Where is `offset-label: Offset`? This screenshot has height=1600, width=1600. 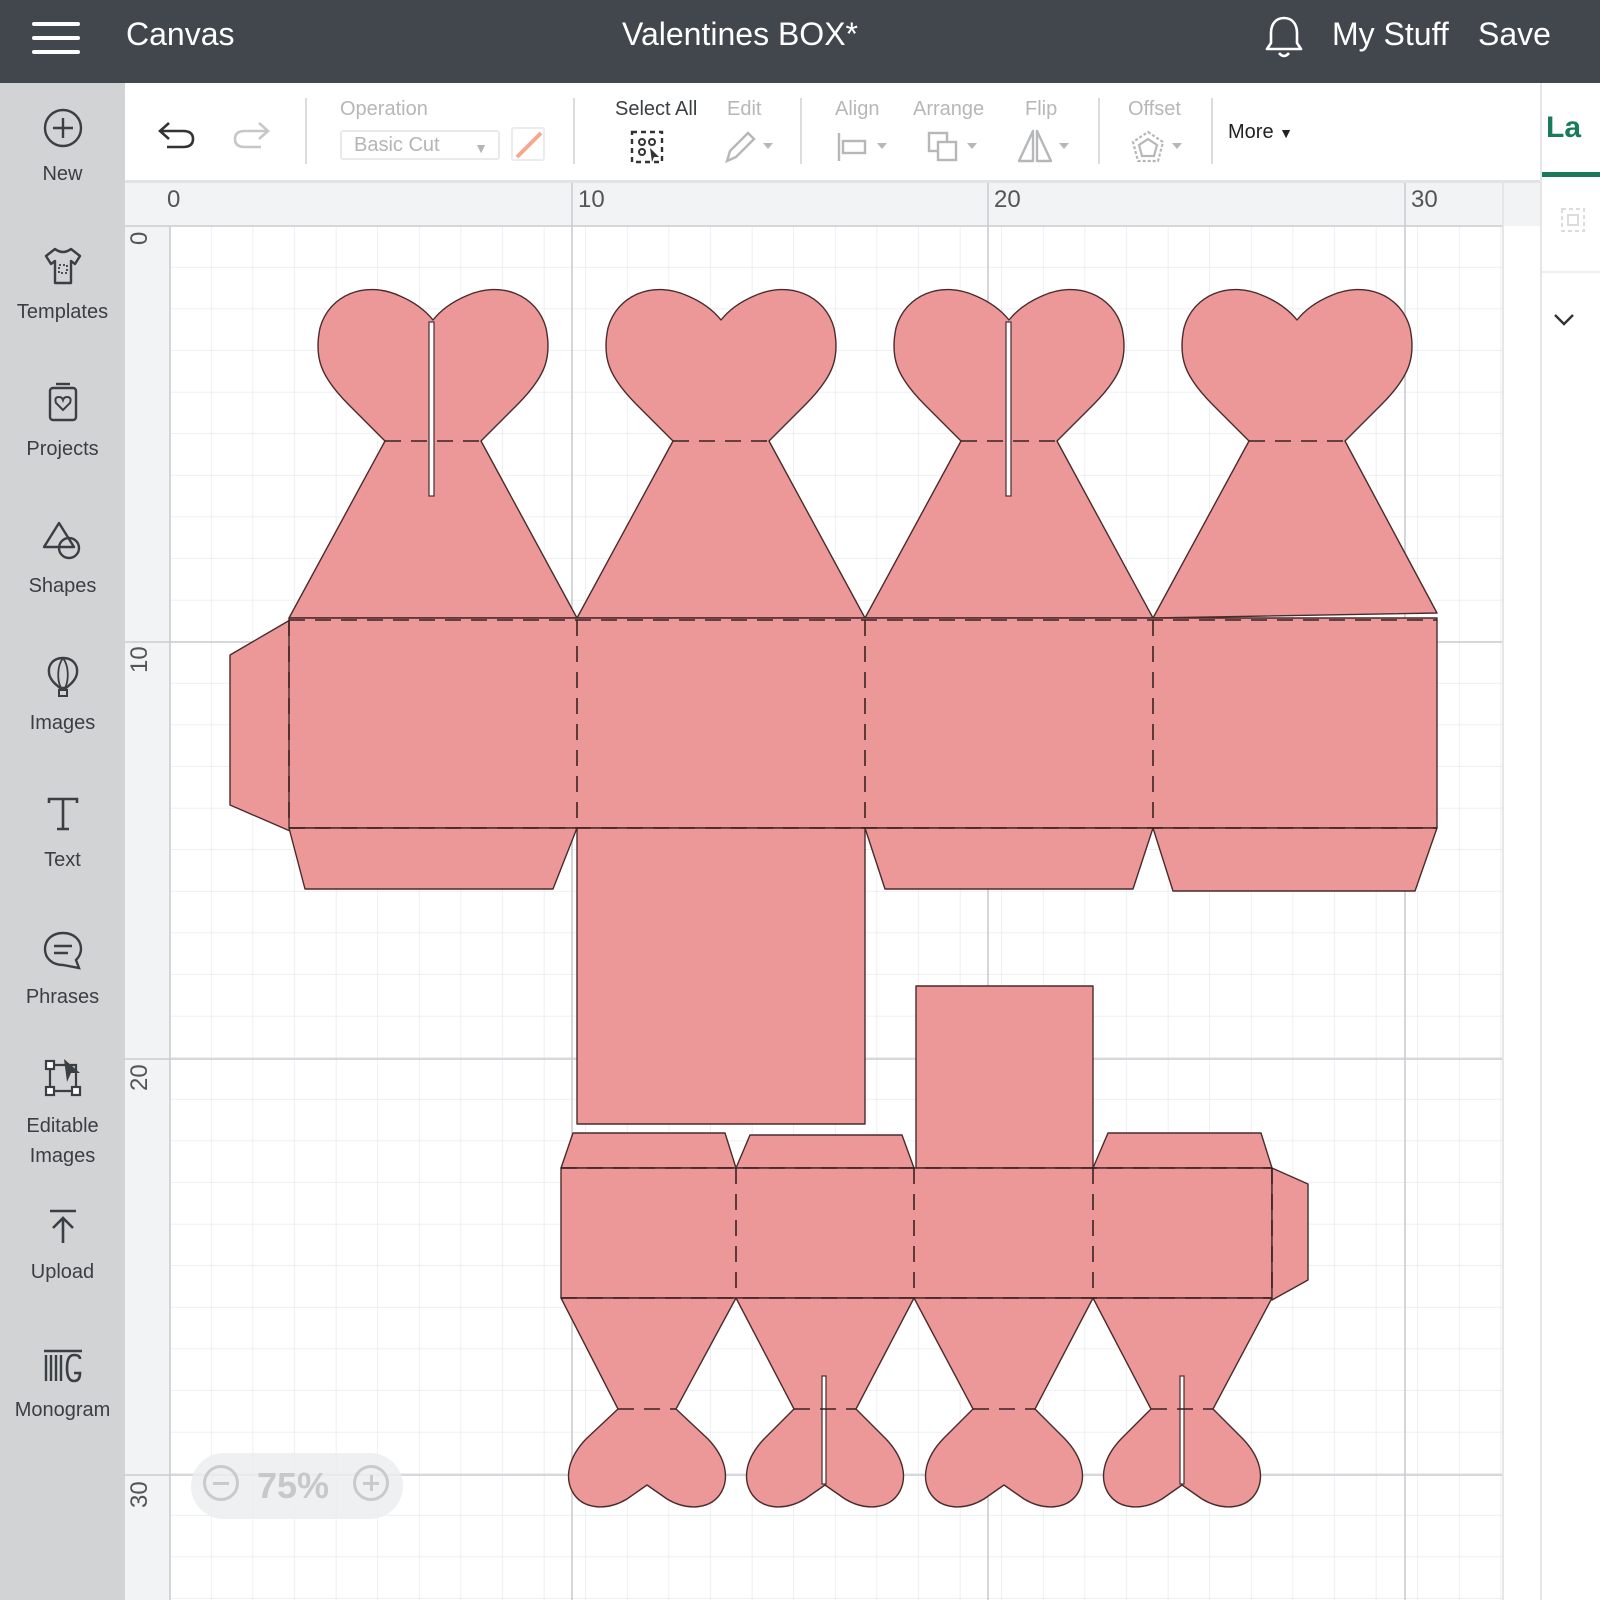
offset-label: Offset is located at coordinates (1154, 109).